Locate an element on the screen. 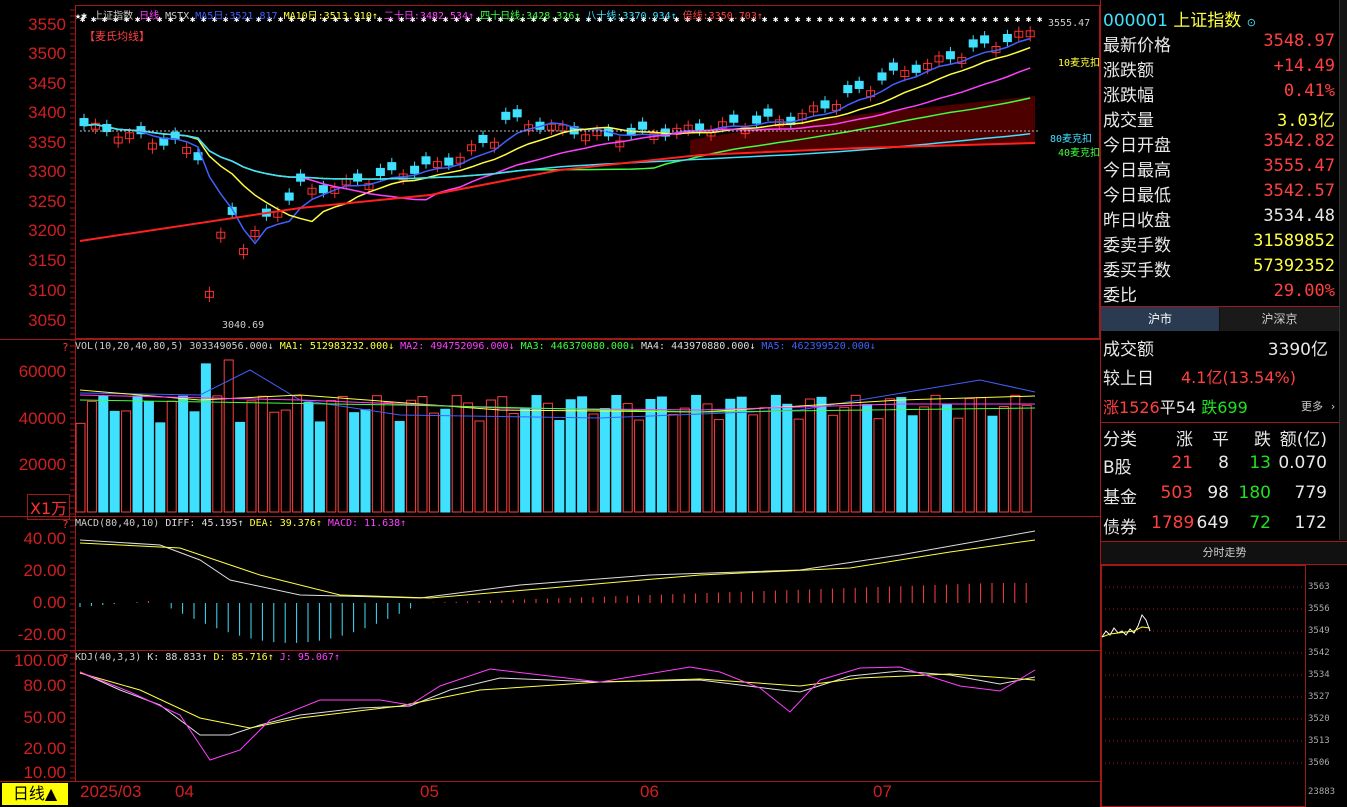 This screenshot has width=1347, height=807. ma-badge: 【麦氏均线】 is located at coordinates (117, 36).